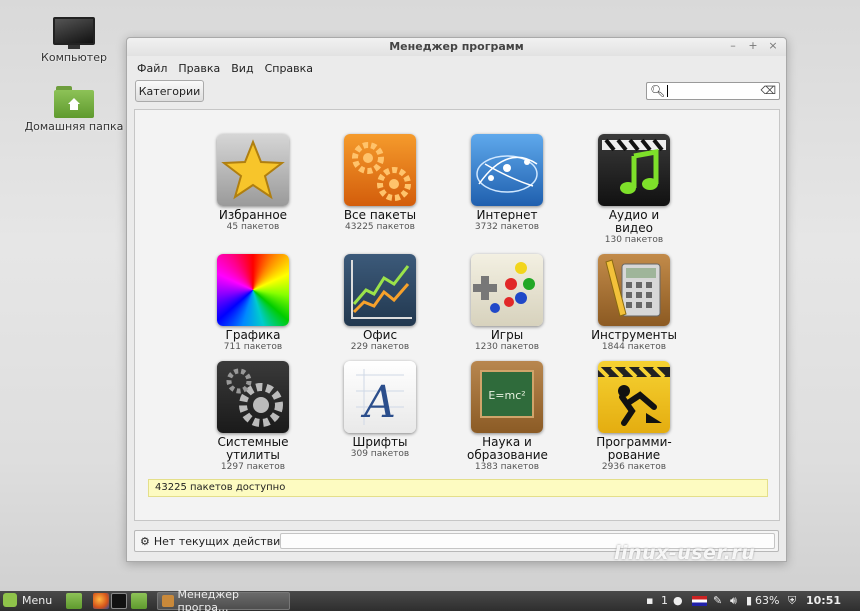 This screenshot has width=860, height=611. I want to click on gears-icon, so click(380, 170).